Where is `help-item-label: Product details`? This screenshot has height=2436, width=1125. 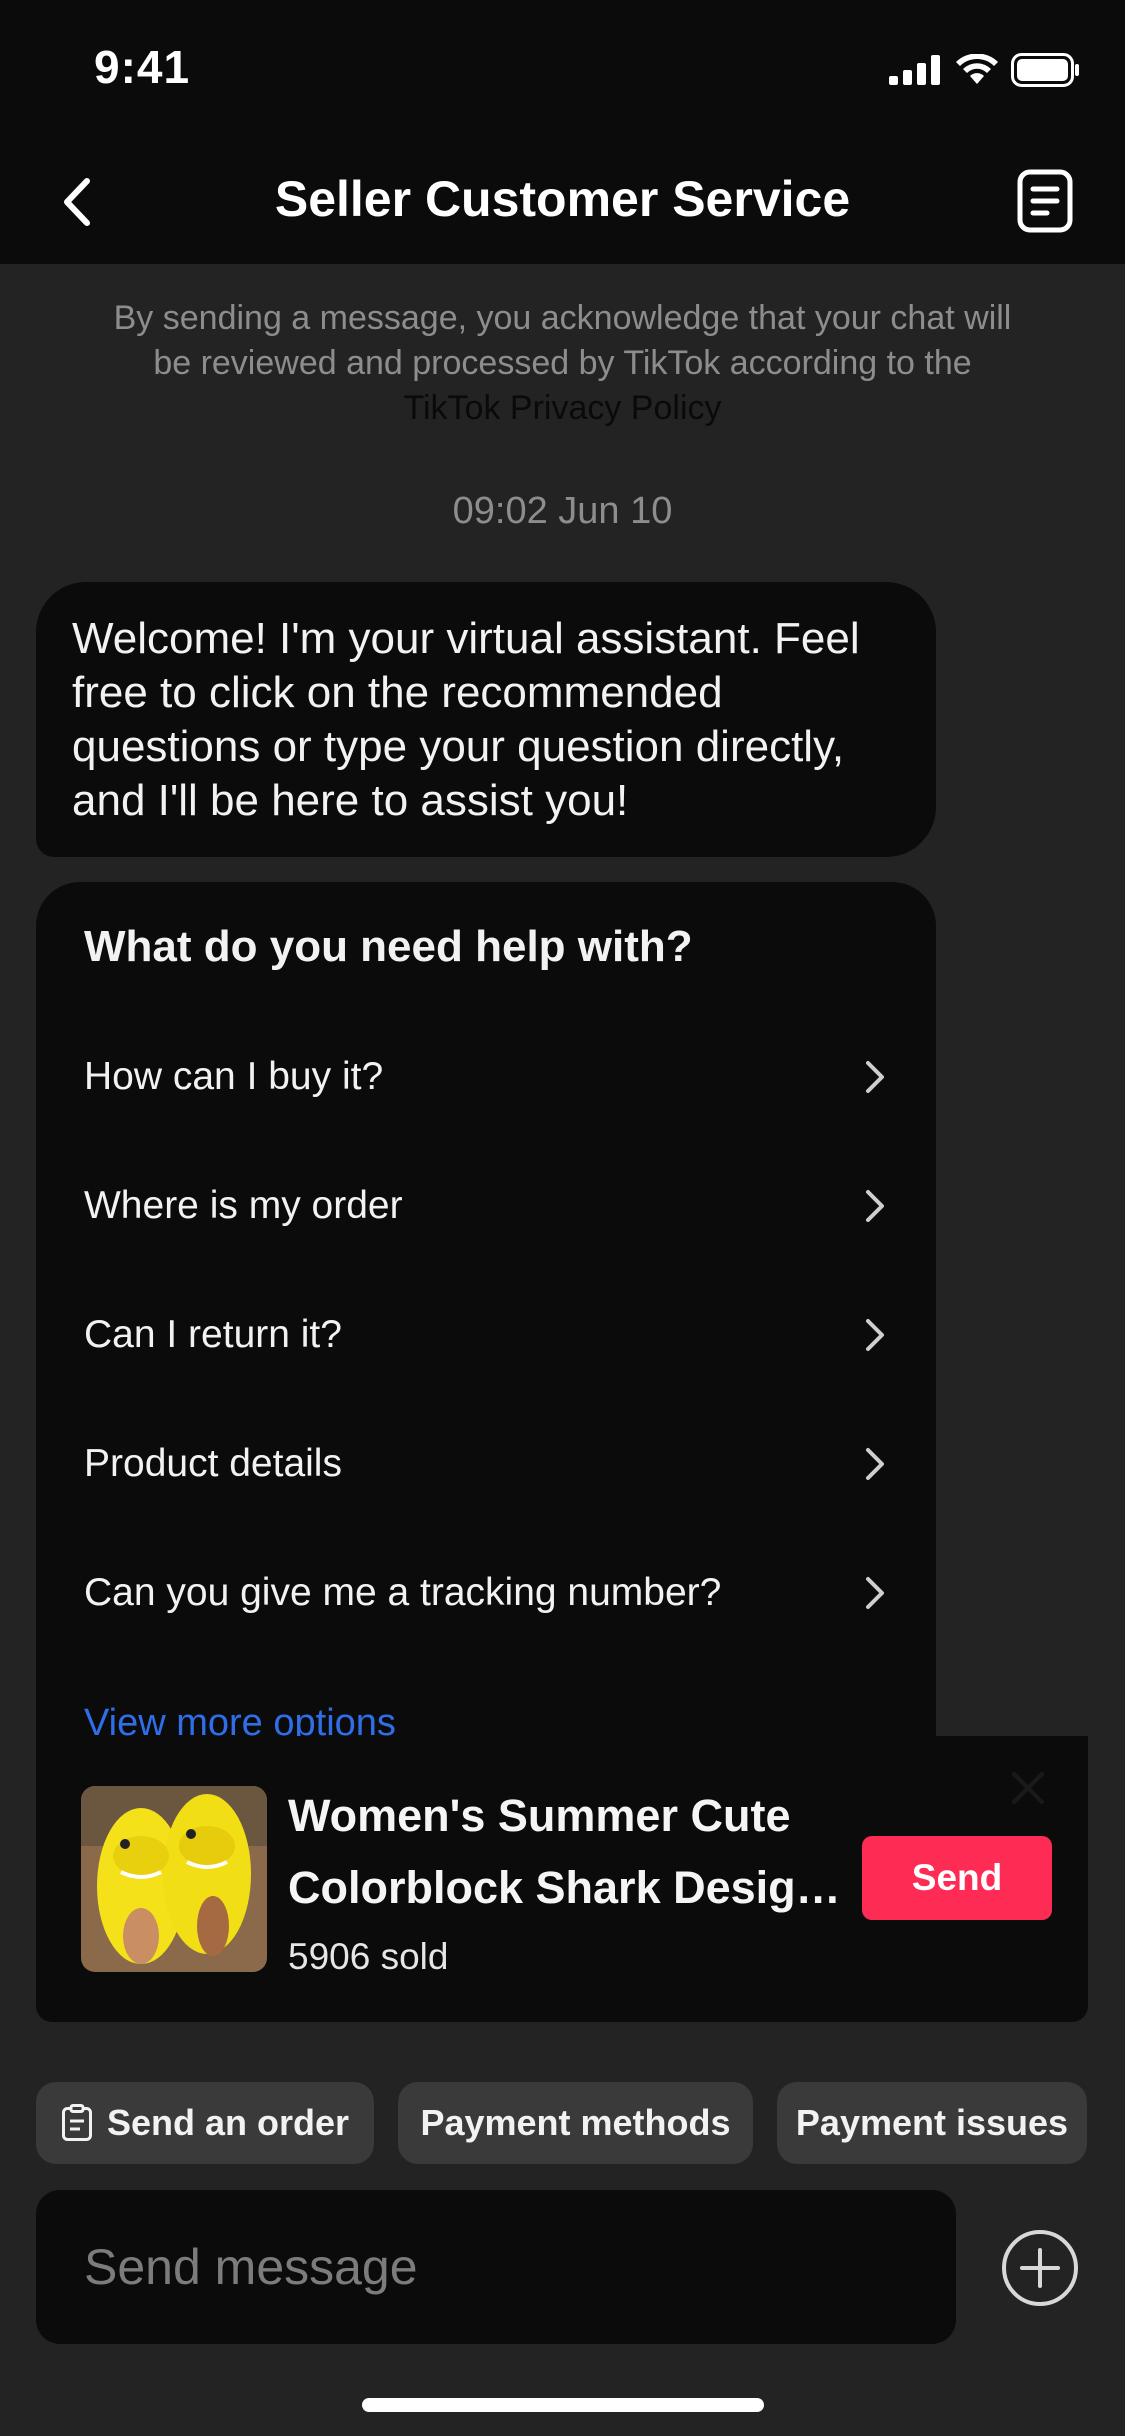
help-item-label: Product details is located at coordinates (213, 1463).